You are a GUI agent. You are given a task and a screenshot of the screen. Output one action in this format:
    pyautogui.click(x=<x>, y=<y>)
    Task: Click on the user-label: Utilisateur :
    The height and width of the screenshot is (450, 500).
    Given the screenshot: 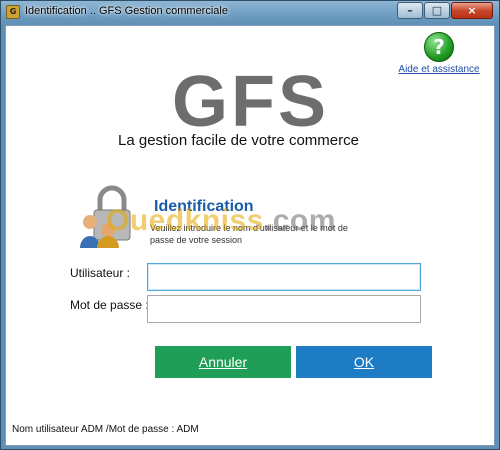 What is the action you would take?
    pyautogui.click(x=100, y=273)
    